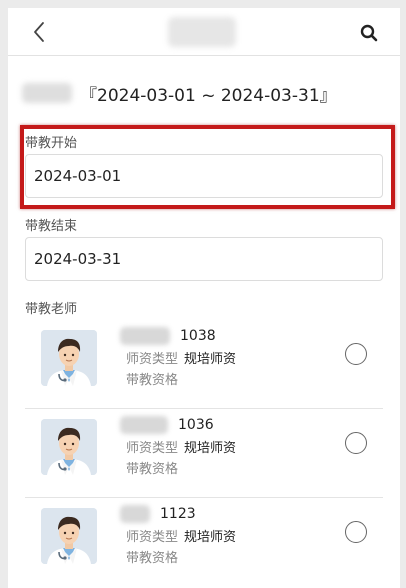  Describe the element at coordinates (178, 514) in the screenshot. I see `teacher-id: 1123` at that location.